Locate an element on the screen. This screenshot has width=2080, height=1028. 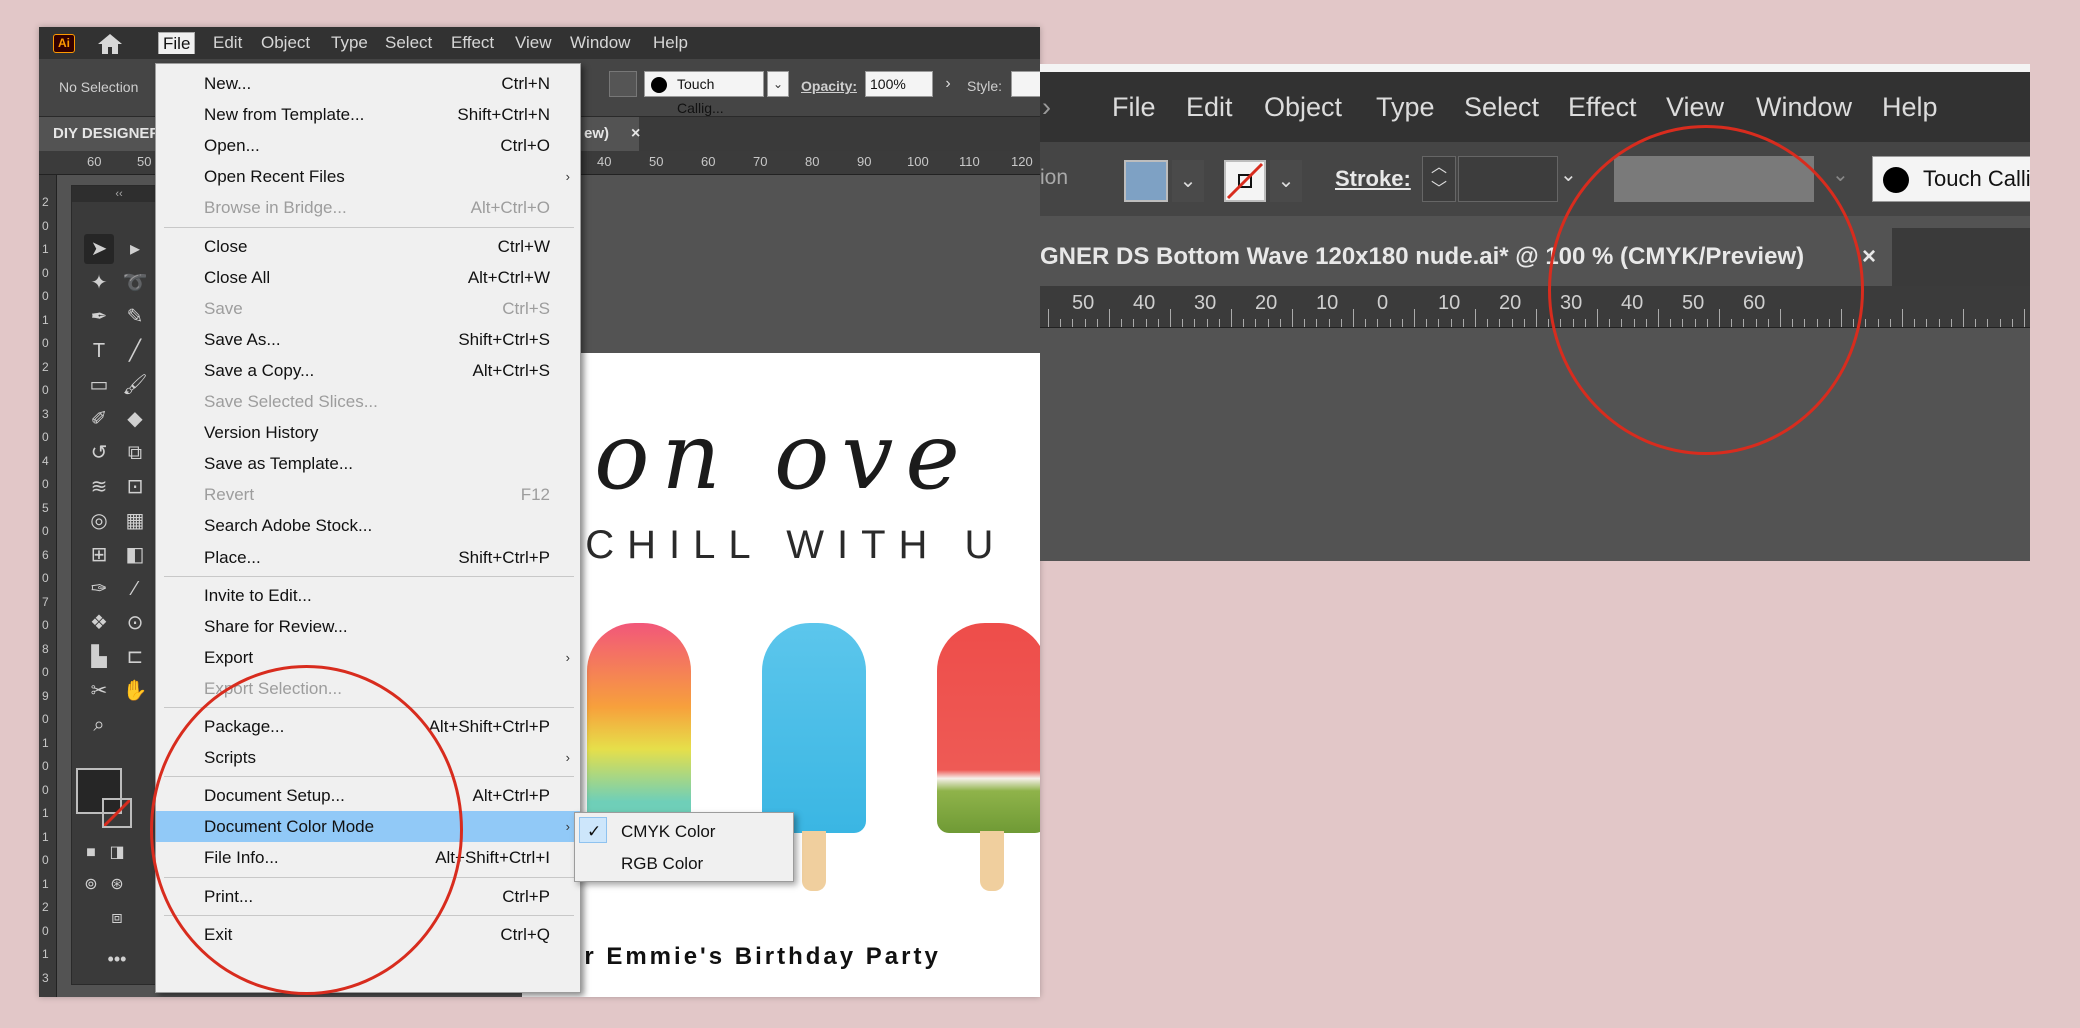
measure-tool-icon: ⁄ is located at coordinates (135, 589).